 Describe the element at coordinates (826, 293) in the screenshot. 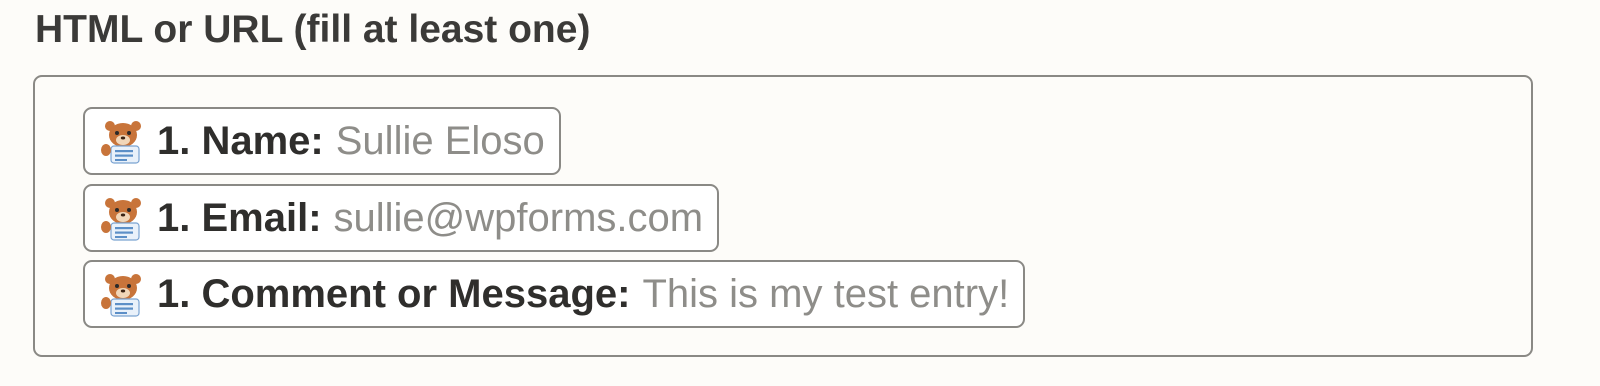

I see `pill-field-value: This is my test entry!` at that location.